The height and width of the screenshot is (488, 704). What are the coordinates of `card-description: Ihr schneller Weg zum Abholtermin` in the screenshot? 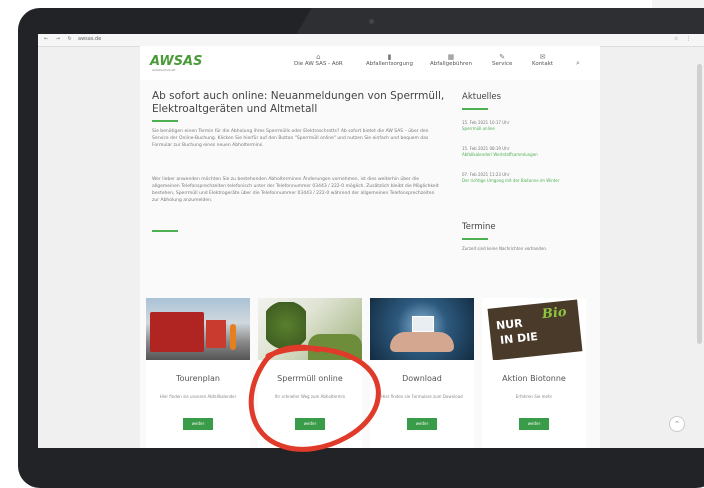 It's located at (310, 396).